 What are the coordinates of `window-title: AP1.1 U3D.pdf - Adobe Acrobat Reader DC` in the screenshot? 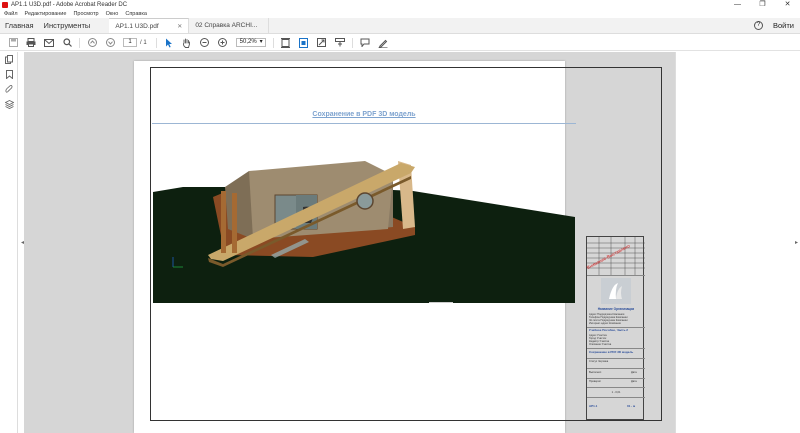 It's located at (69, 5).